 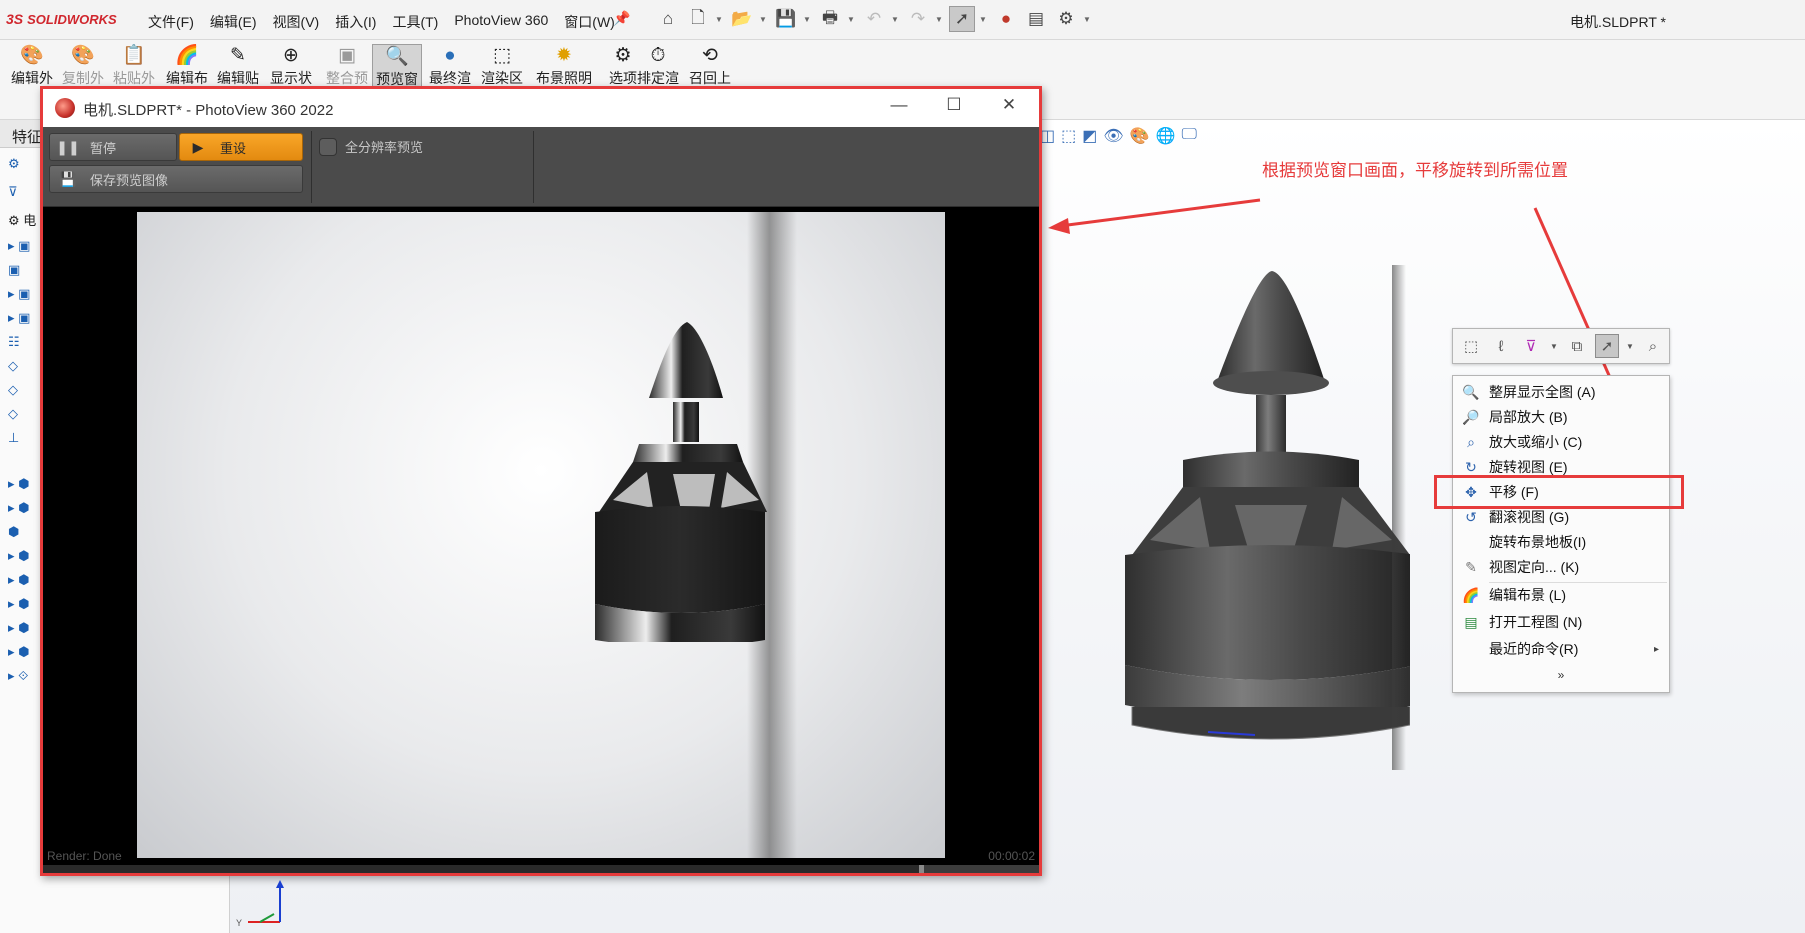 I want to click on menu-file: 文件(F), so click(x=171, y=22).